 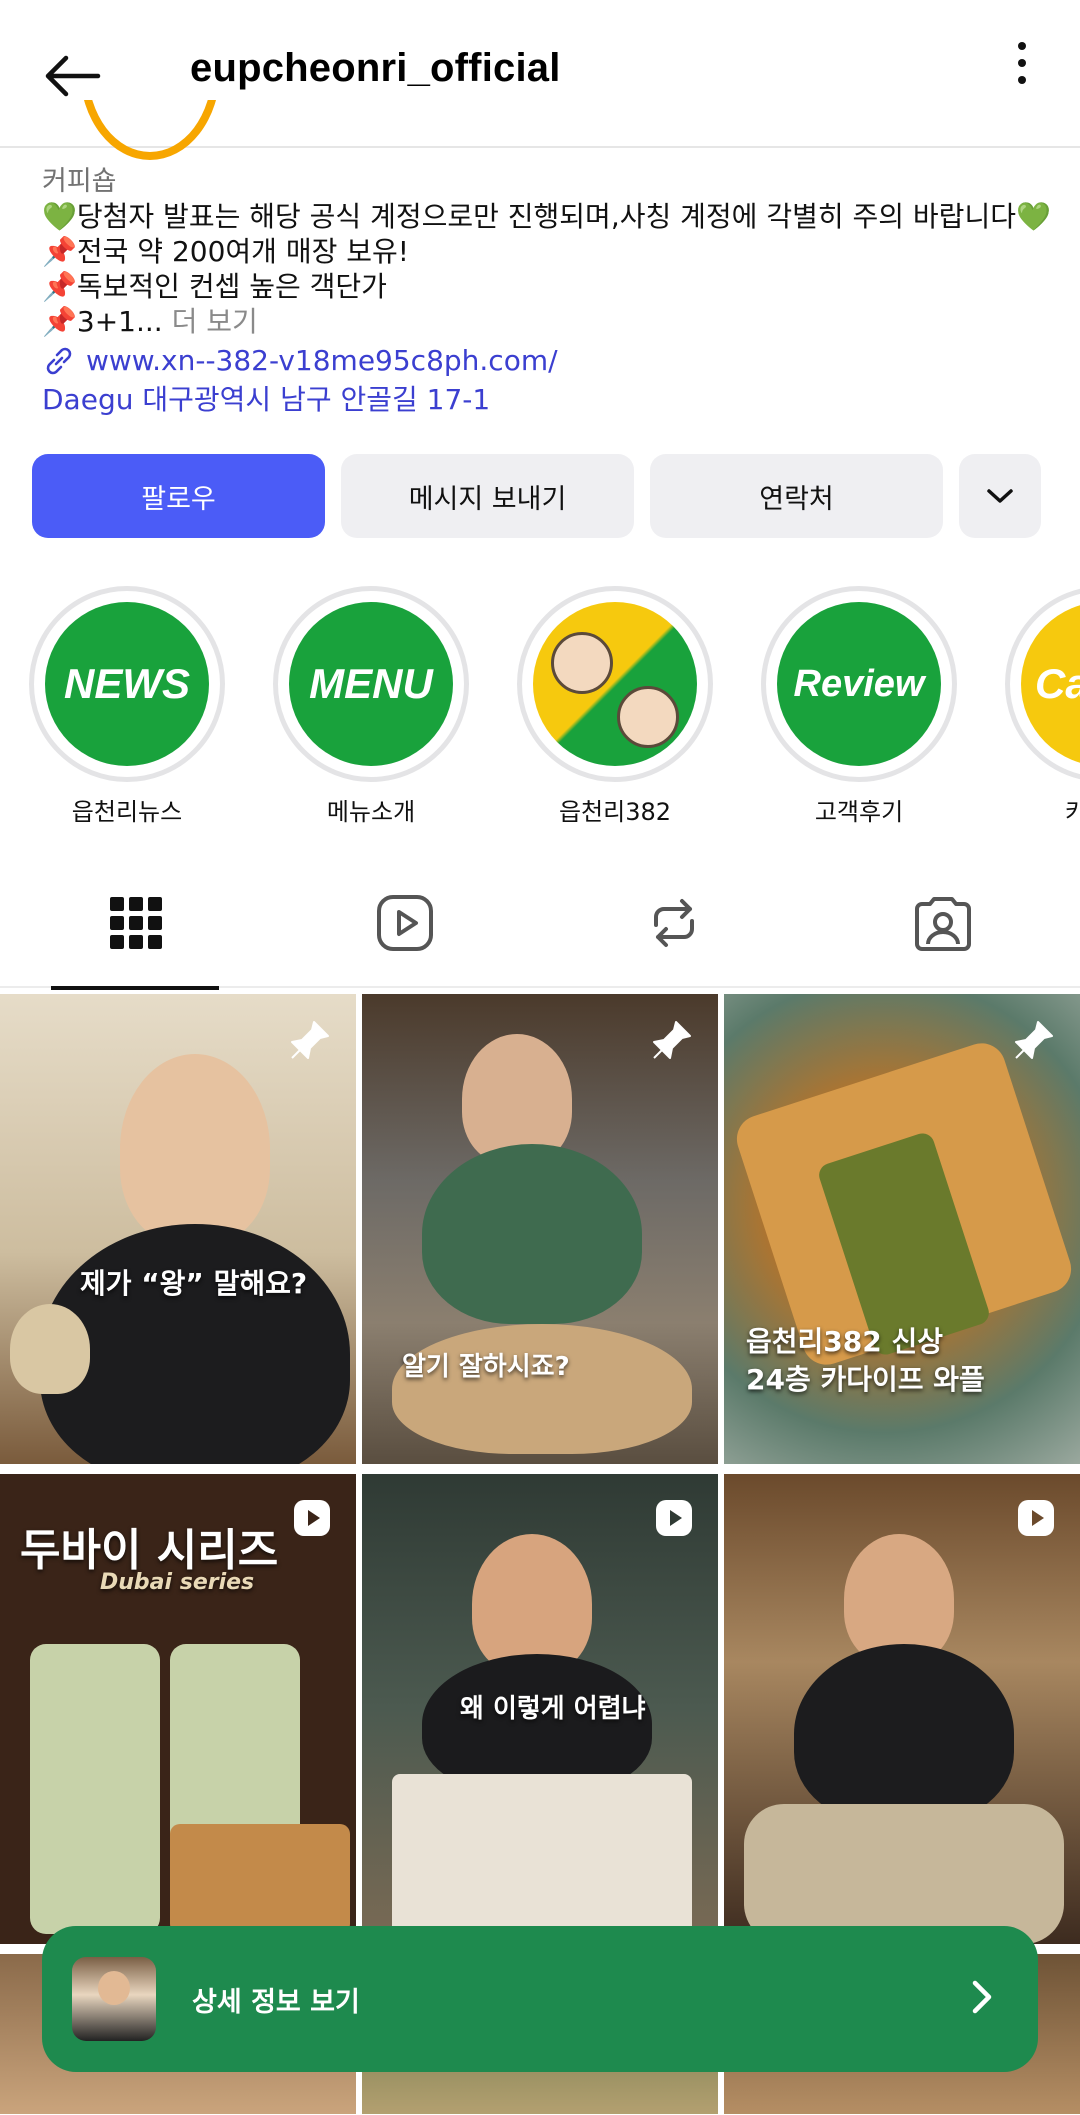 What do you see at coordinates (114, 1999) in the screenshot?
I see `banner-thumbnail` at bounding box center [114, 1999].